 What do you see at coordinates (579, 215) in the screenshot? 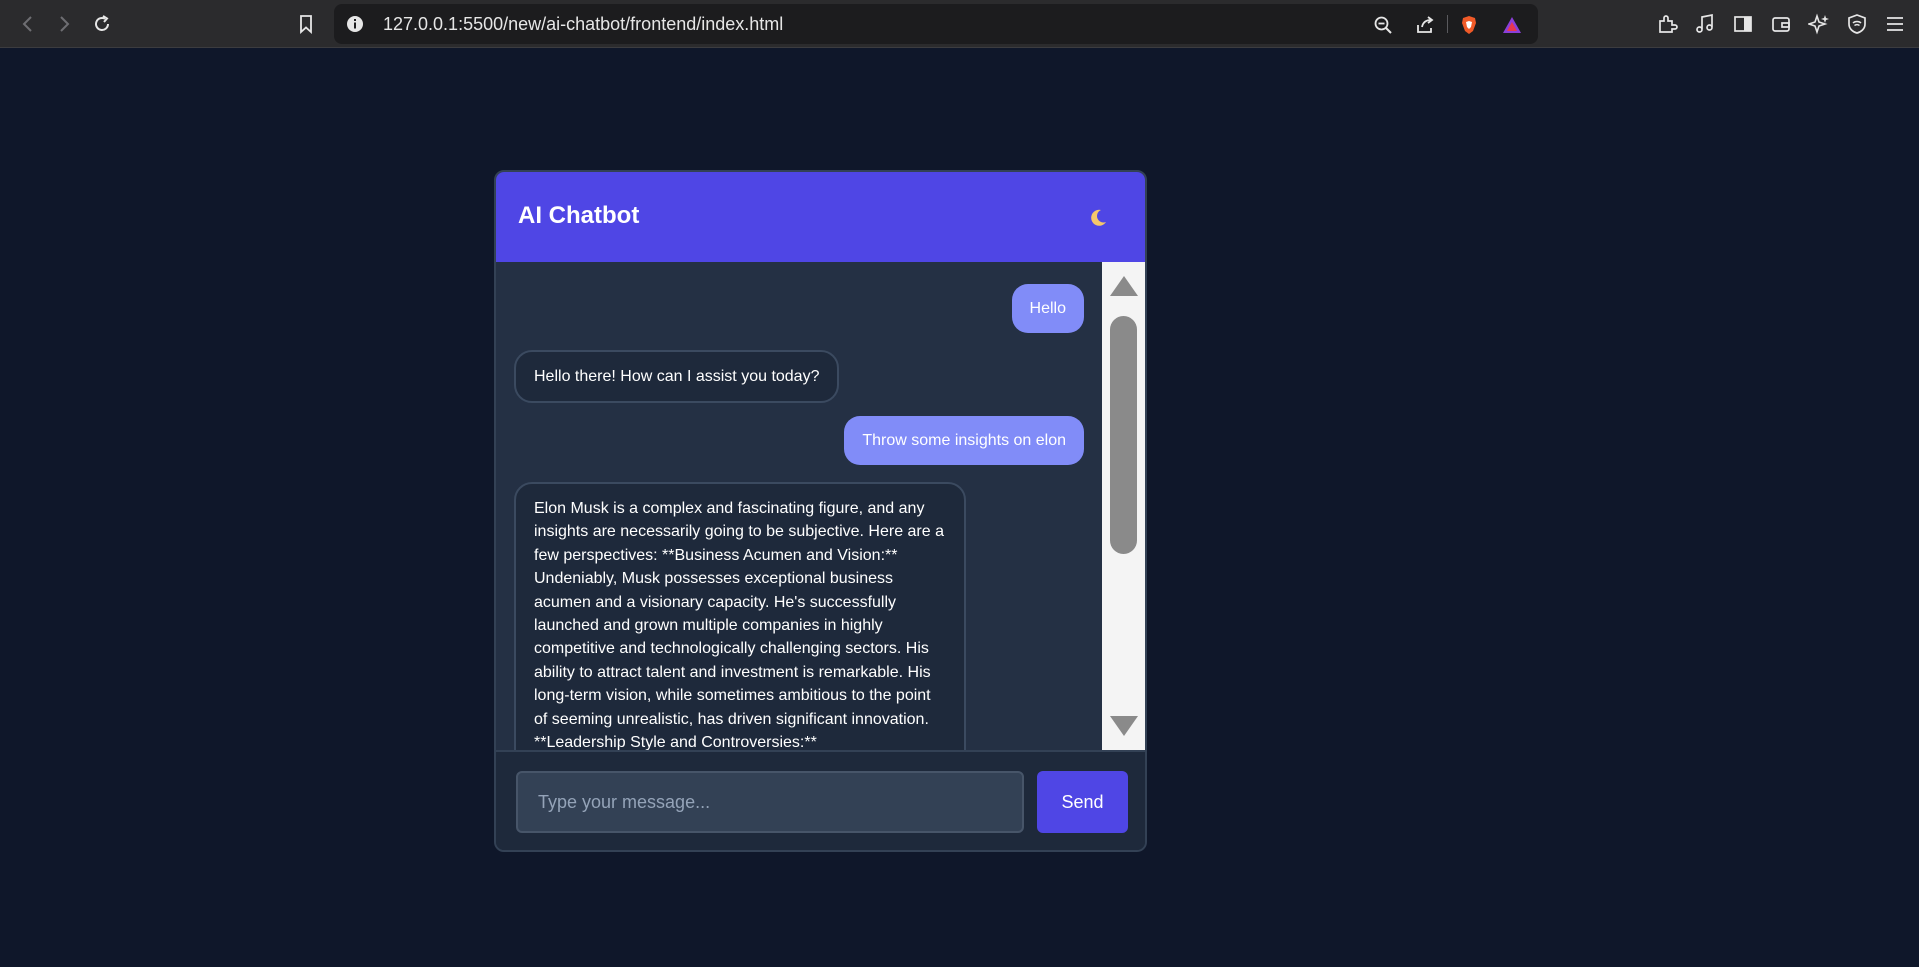
I see `chat-title: AI Chatbot` at bounding box center [579, 215].